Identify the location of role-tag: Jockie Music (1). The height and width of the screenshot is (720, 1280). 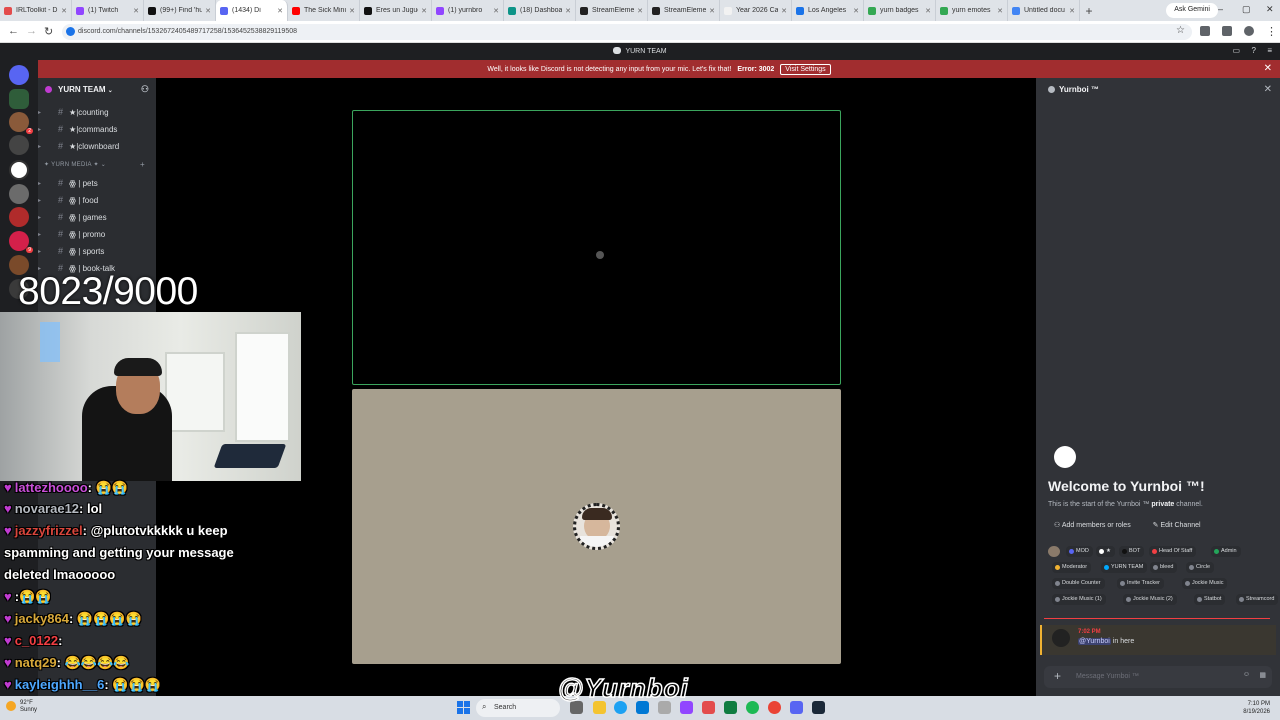
(1079, 599).